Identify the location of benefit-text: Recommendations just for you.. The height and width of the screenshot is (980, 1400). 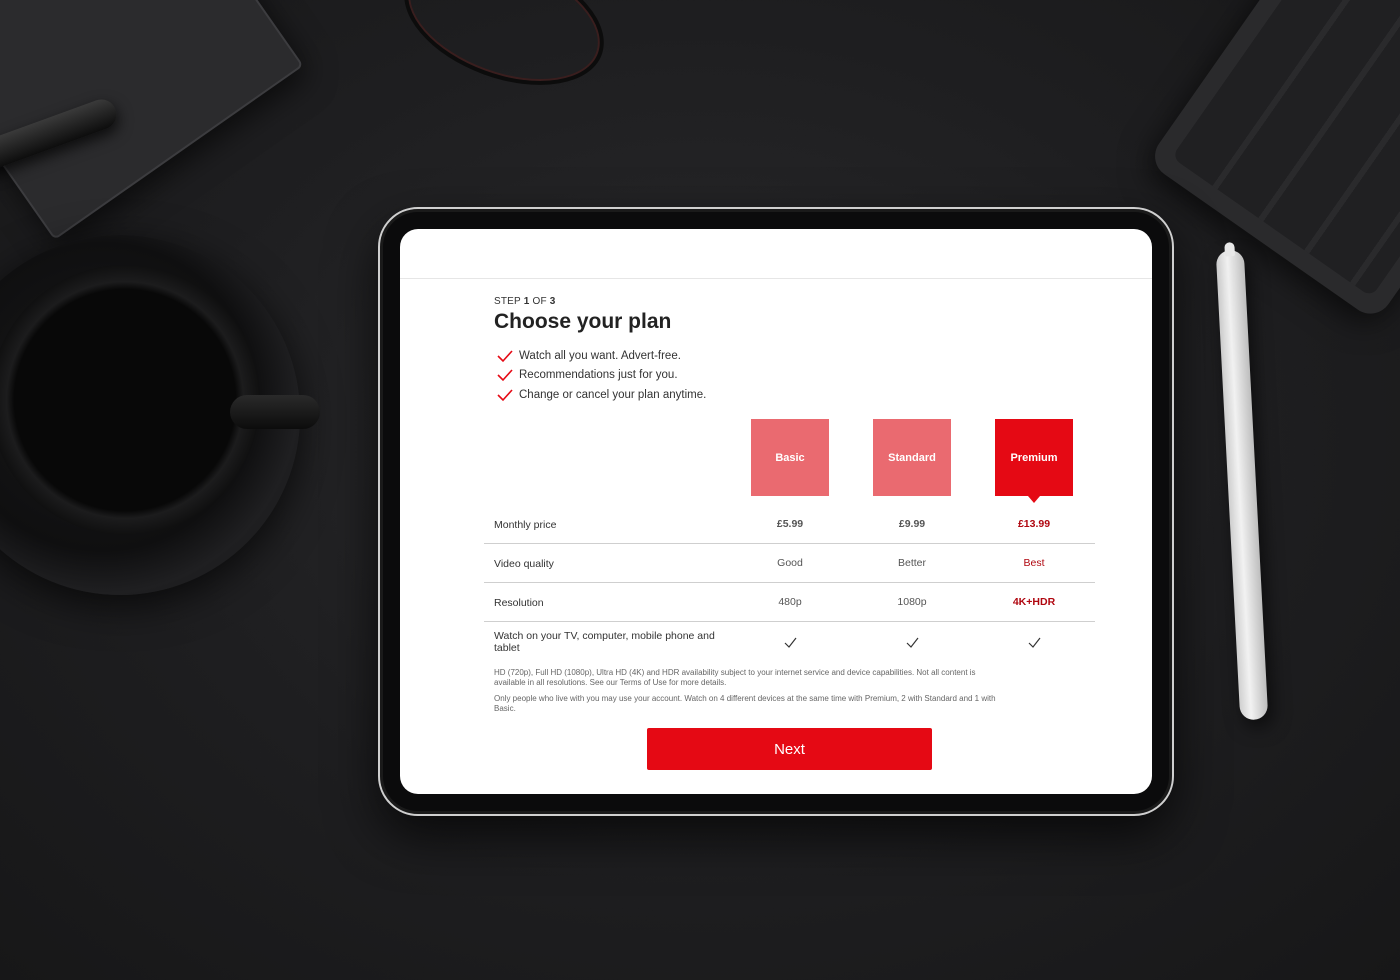
(598, 375).